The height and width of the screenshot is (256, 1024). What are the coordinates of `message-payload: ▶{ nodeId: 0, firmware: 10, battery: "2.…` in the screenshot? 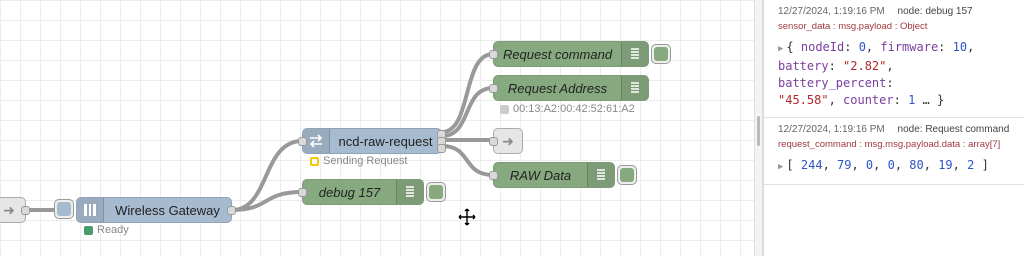 It's located at (897, 74).